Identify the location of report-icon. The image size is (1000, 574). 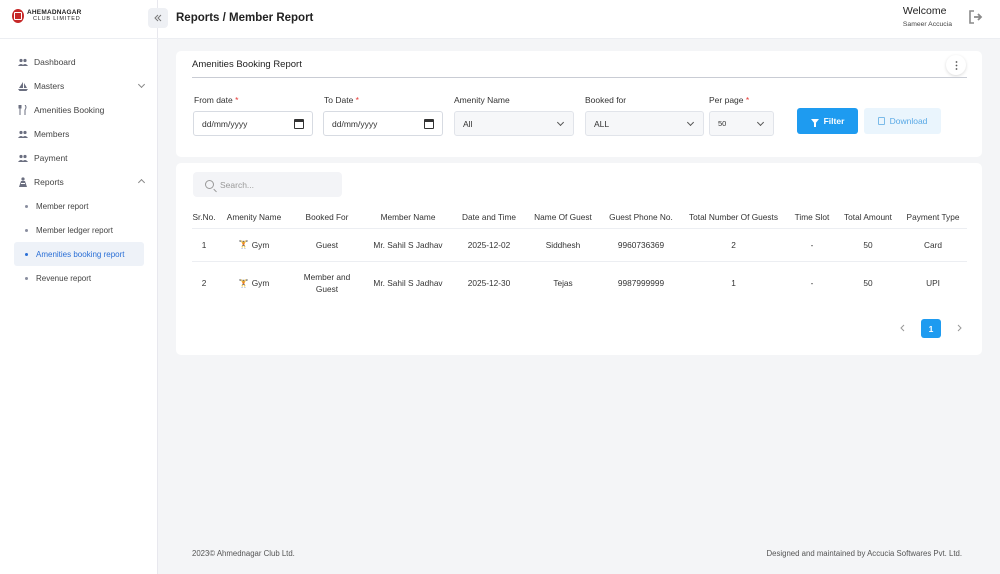
(23, 182).